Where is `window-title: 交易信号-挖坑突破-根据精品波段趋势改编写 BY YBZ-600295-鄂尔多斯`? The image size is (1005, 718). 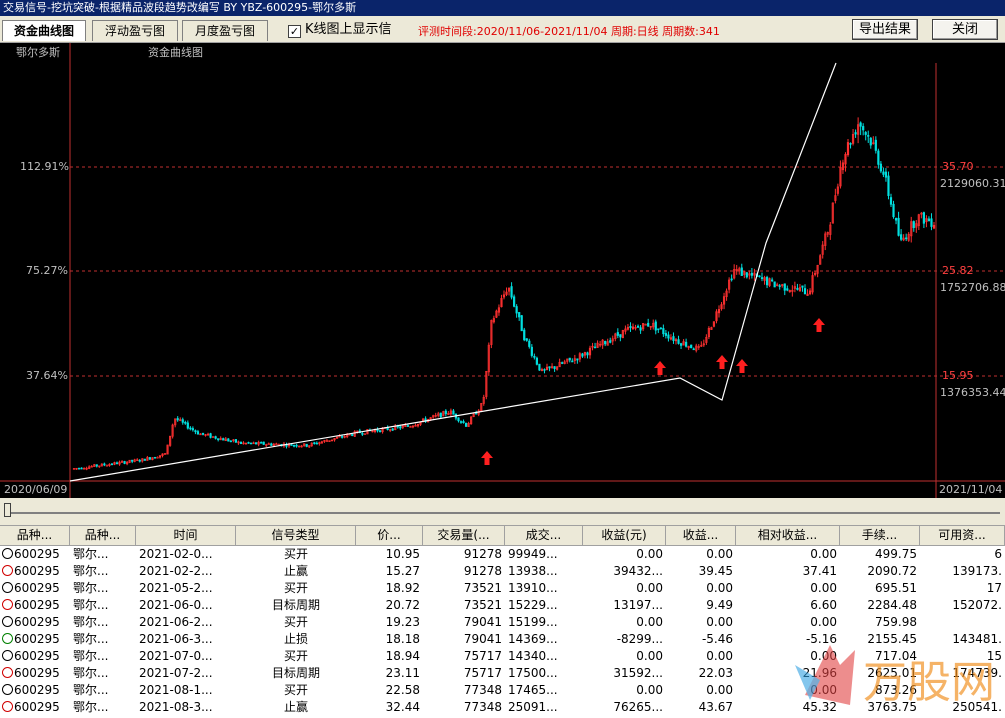 window-title: 交易信号-挖坑突破-根据精品波段趋势改编写 BY YBZ-600295-鄂尔多斯 is located at coordinates (502, 8).